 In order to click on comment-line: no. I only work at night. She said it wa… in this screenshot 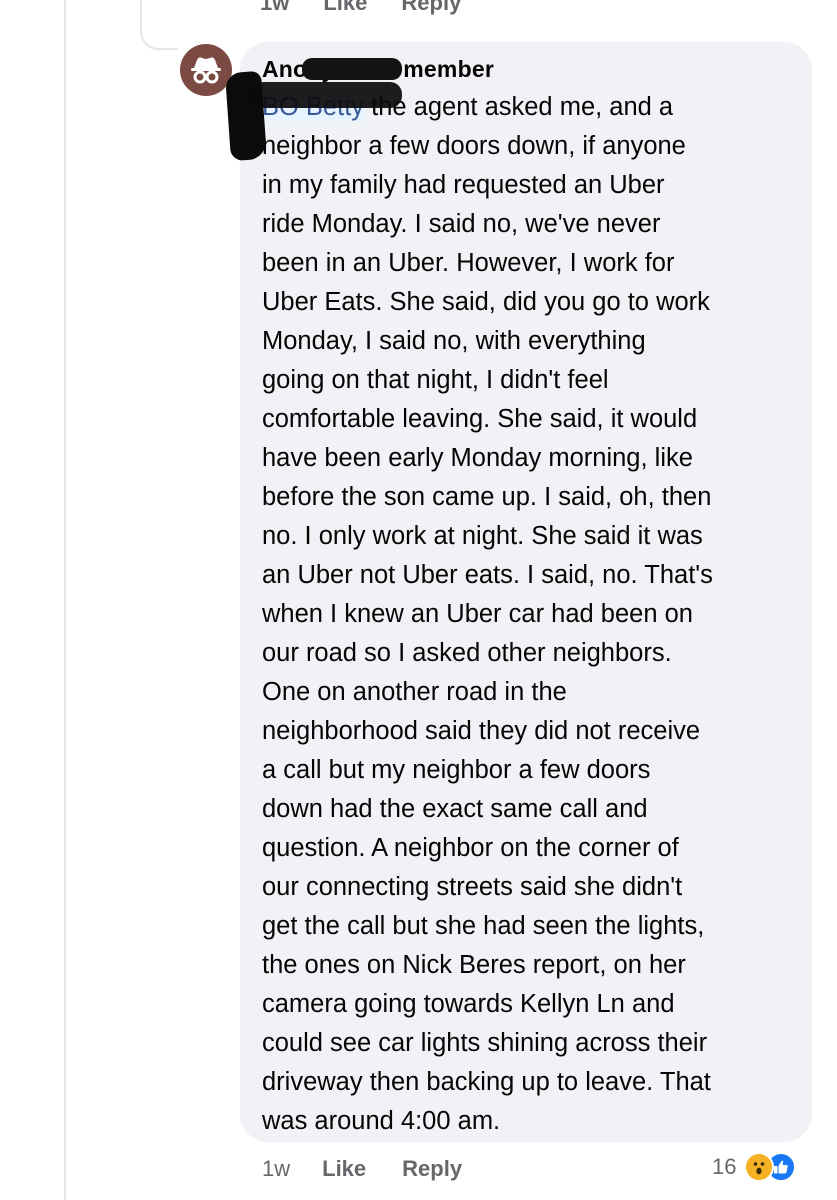, I will do `click(482, 536)`.